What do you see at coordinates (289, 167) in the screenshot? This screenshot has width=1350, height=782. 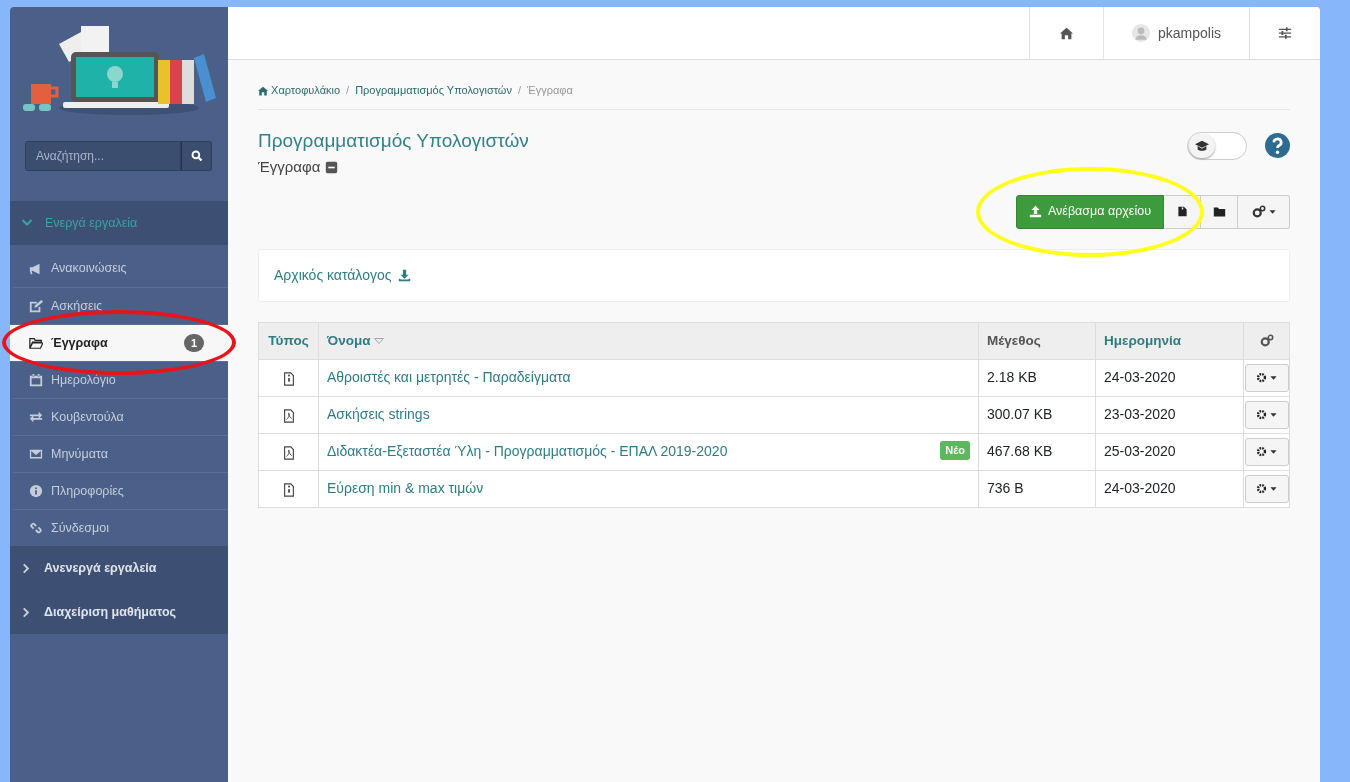 I see `section-subtitle: Έγγραφα` at bounding box center [289, 167].